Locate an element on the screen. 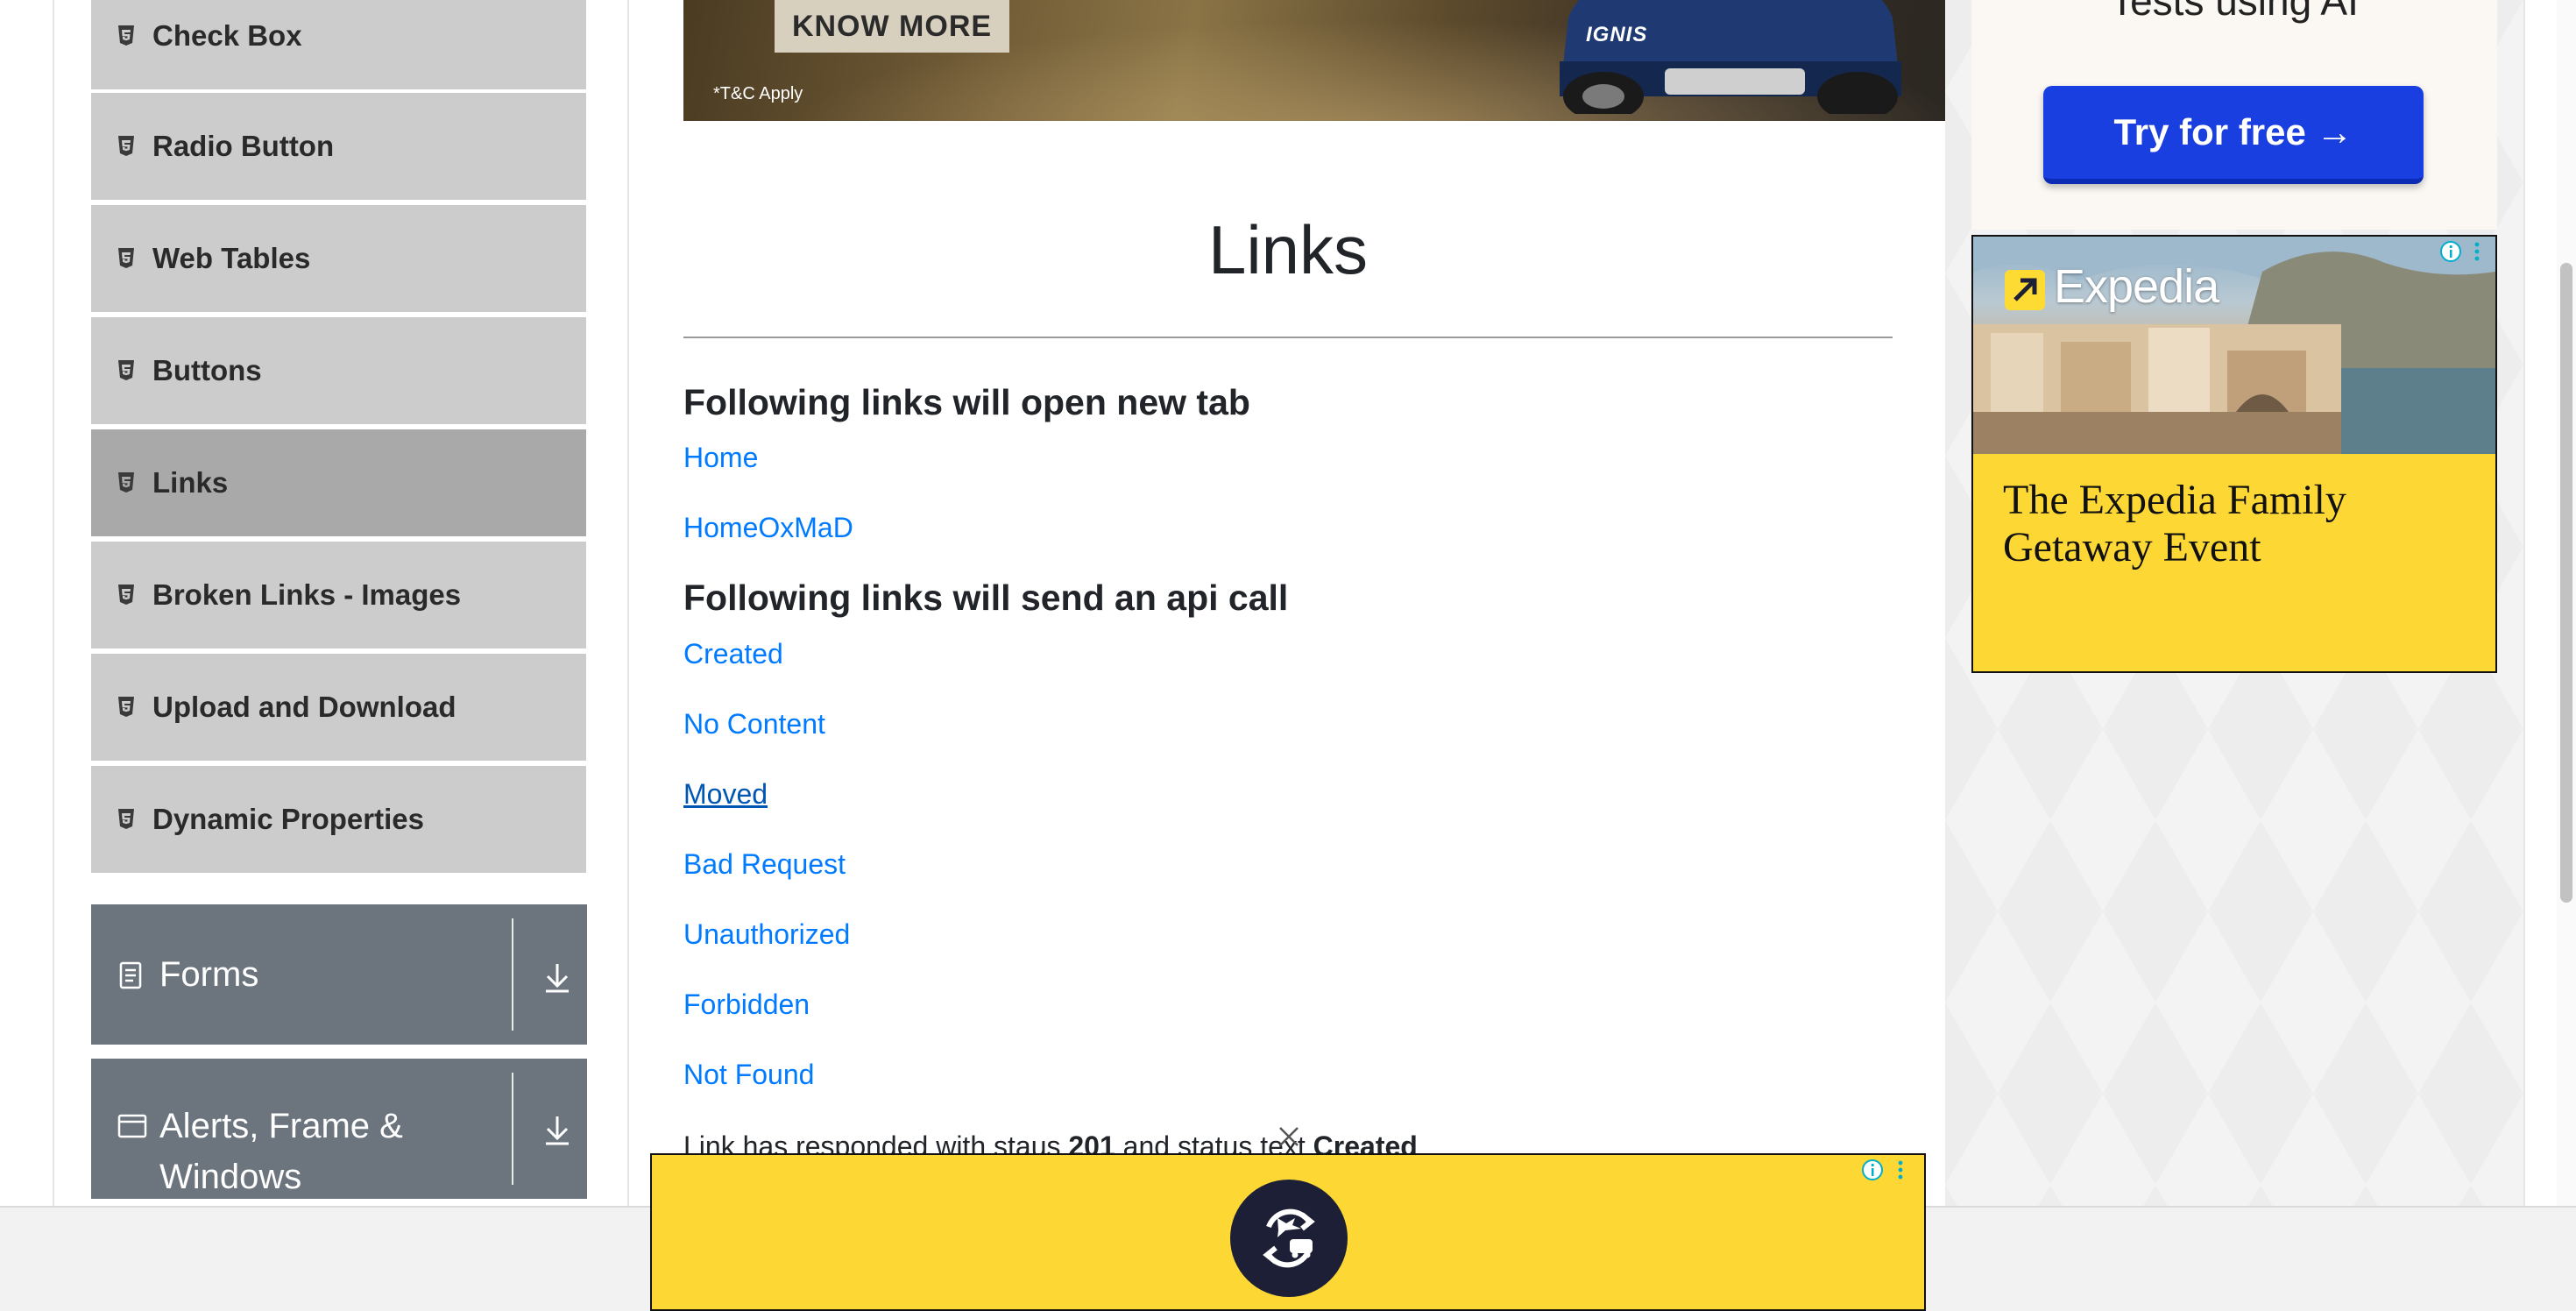 The height and width of the screenshot is (1311, 2576). banner-know-more-button: KNOW MORE is located at coordinates (892, 27).